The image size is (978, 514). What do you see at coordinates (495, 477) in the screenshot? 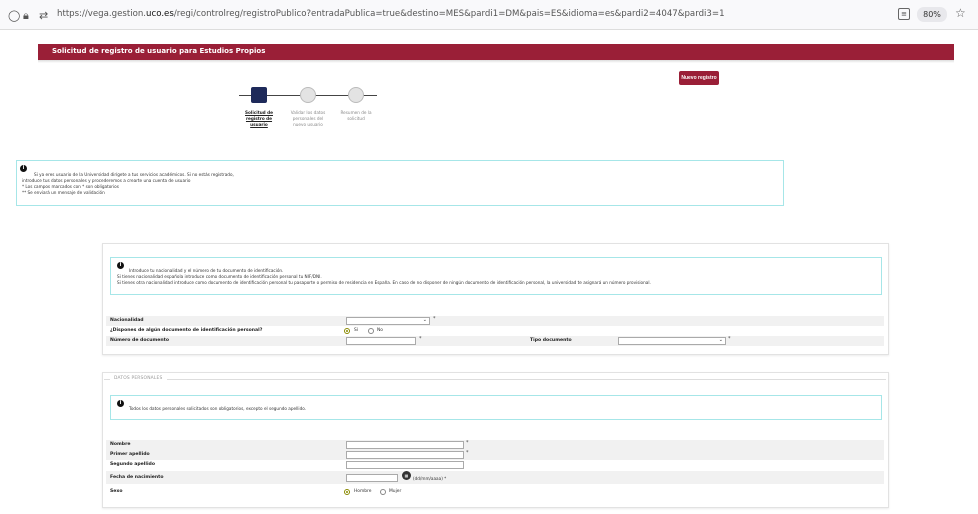
I see `birth-date-row: Fecha de nacimiento ▦ (dd/mm/aaaa) *` at bounding box center [495, 477].